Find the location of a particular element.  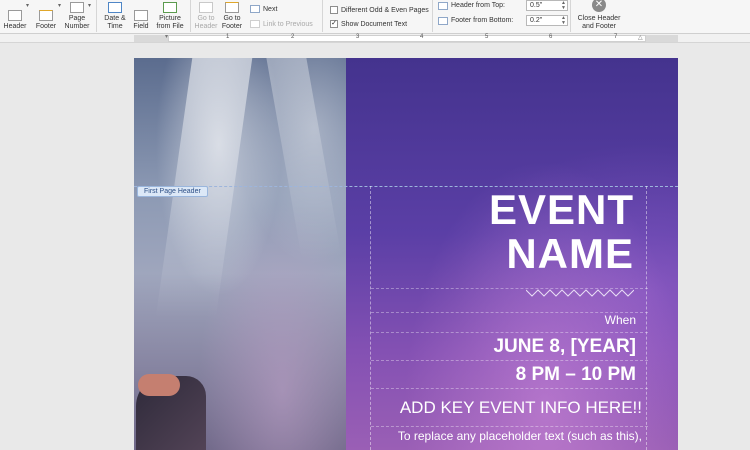

ruler-number: 3 is located at coordinates (358, 37).